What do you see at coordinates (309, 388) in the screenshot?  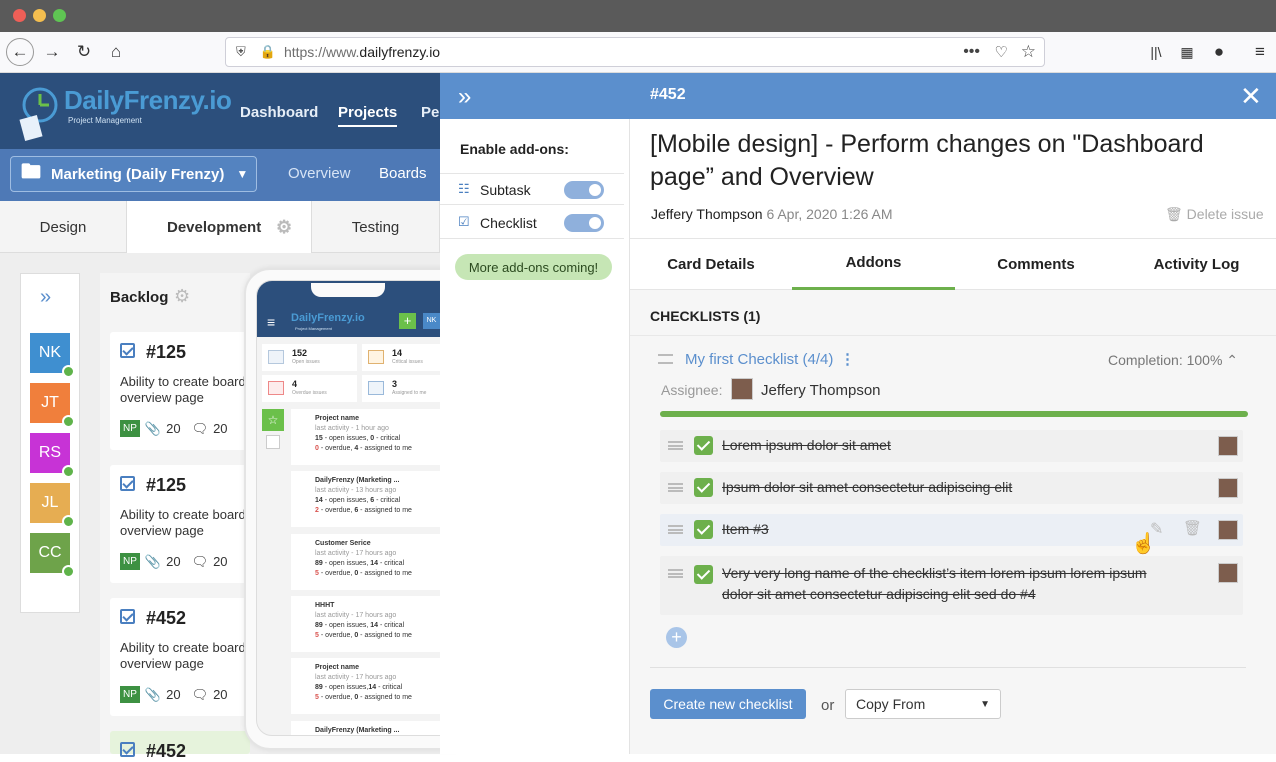 I see `stat-overdue: 4 Overdue issues` at bounding box center [309, 388].